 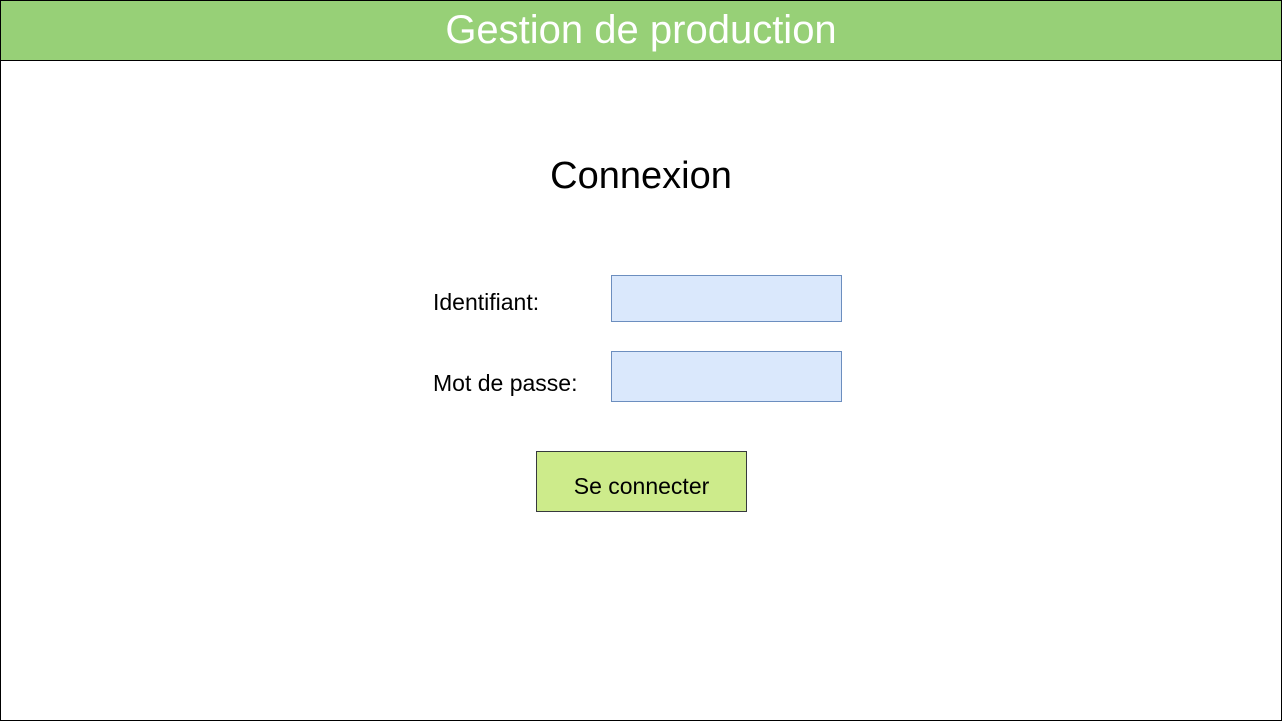 I want to click on app-title: Gestion de production, so click(x=641, y=29).